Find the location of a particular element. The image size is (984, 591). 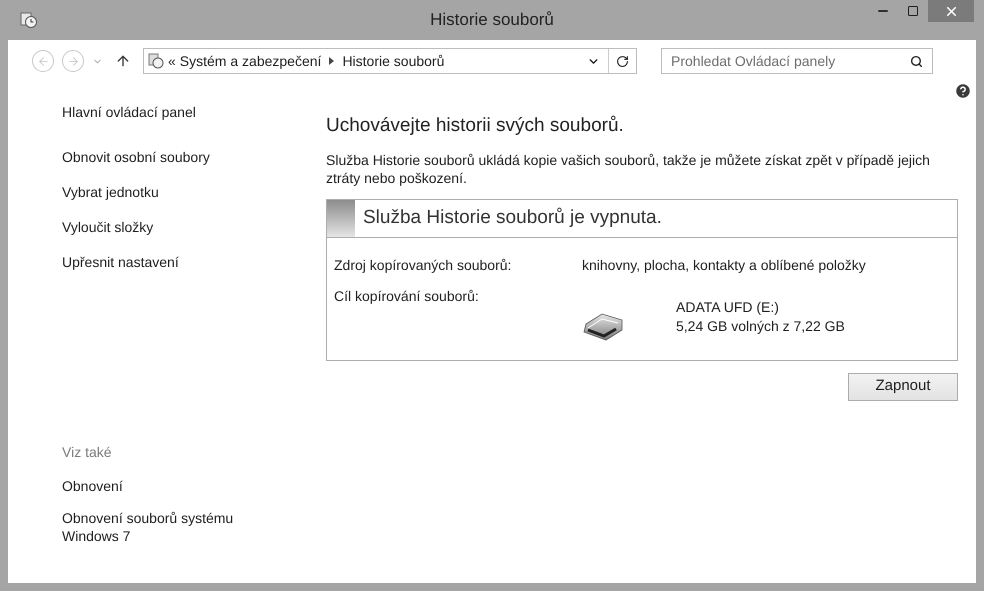

see-also-link: Obnovení souborů systému Windows 7 is located at coordinates (172, 527).